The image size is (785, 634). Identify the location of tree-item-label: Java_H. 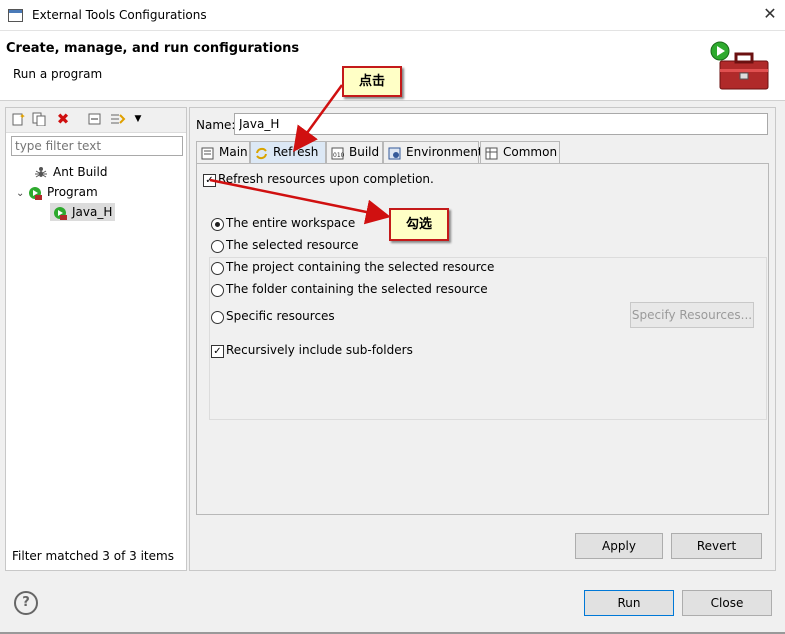
(92, 212).